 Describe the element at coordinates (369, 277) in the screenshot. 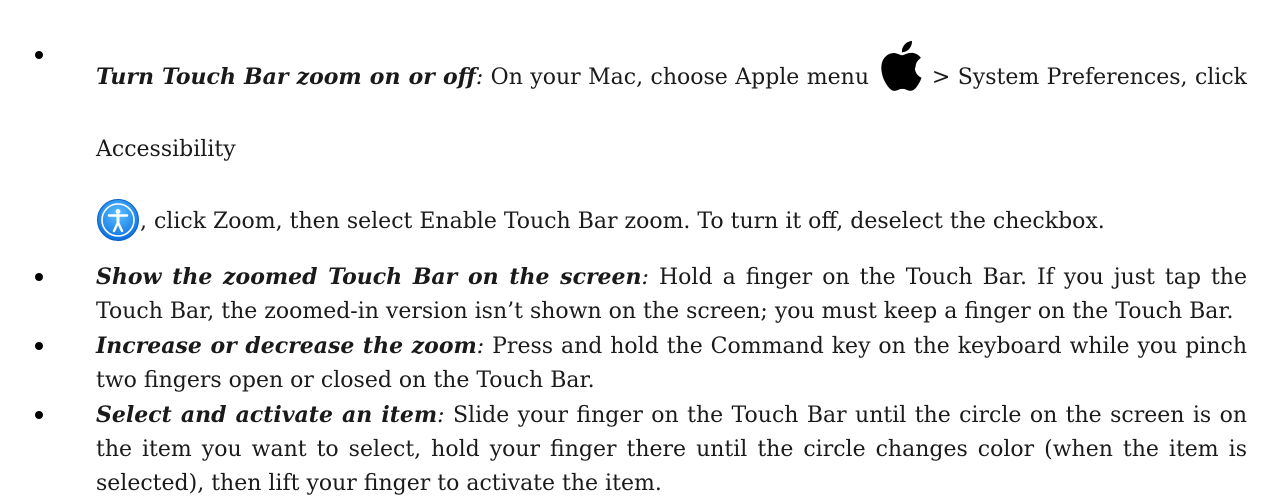

I see `item-lead: Show the zoomed Touch Bar on the screen` at that location.